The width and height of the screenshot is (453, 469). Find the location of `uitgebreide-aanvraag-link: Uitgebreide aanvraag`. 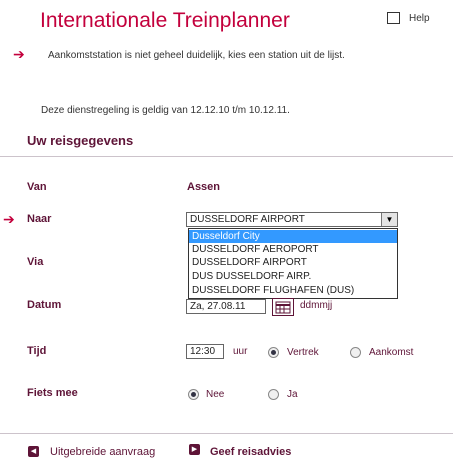

uitgebreide-aanvraag-link: Uitgebreide aanvraag is located at coordinates (102, 452).